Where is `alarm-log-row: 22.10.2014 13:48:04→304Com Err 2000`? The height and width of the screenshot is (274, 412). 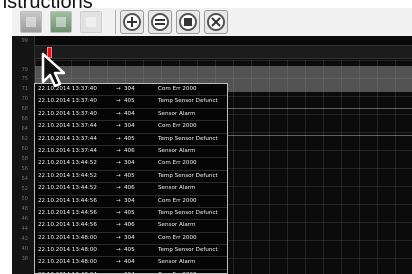 alarm-log-row: 22.10.2014 13:48:04→304Com Err 2000 is located at coordinates (132, 271).